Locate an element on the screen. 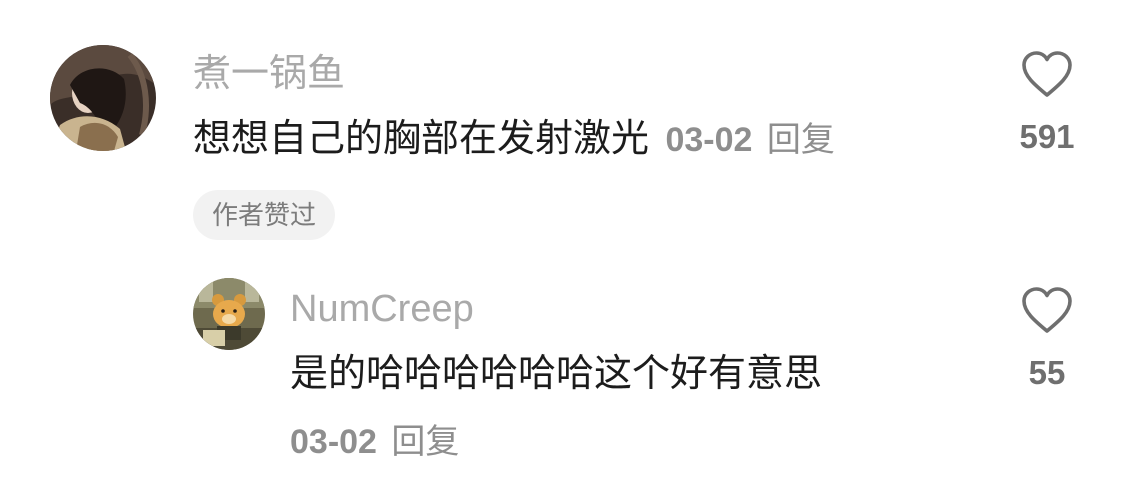 Image resolution: width=1125 pixels, height=480 pixels. like-count: 591 is located at coordinates (1047, 136).